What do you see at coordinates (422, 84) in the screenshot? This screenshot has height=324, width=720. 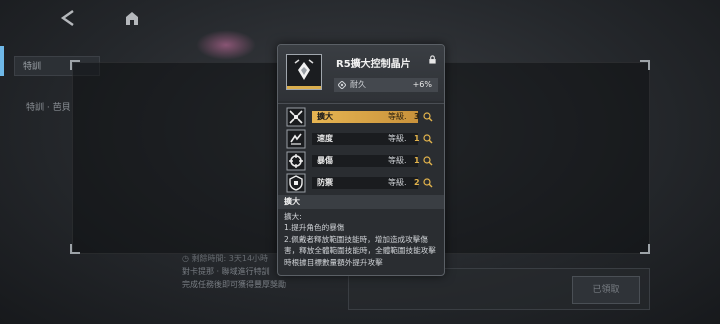 I see `durability-value: +6%` at bounding box center [422, 84].